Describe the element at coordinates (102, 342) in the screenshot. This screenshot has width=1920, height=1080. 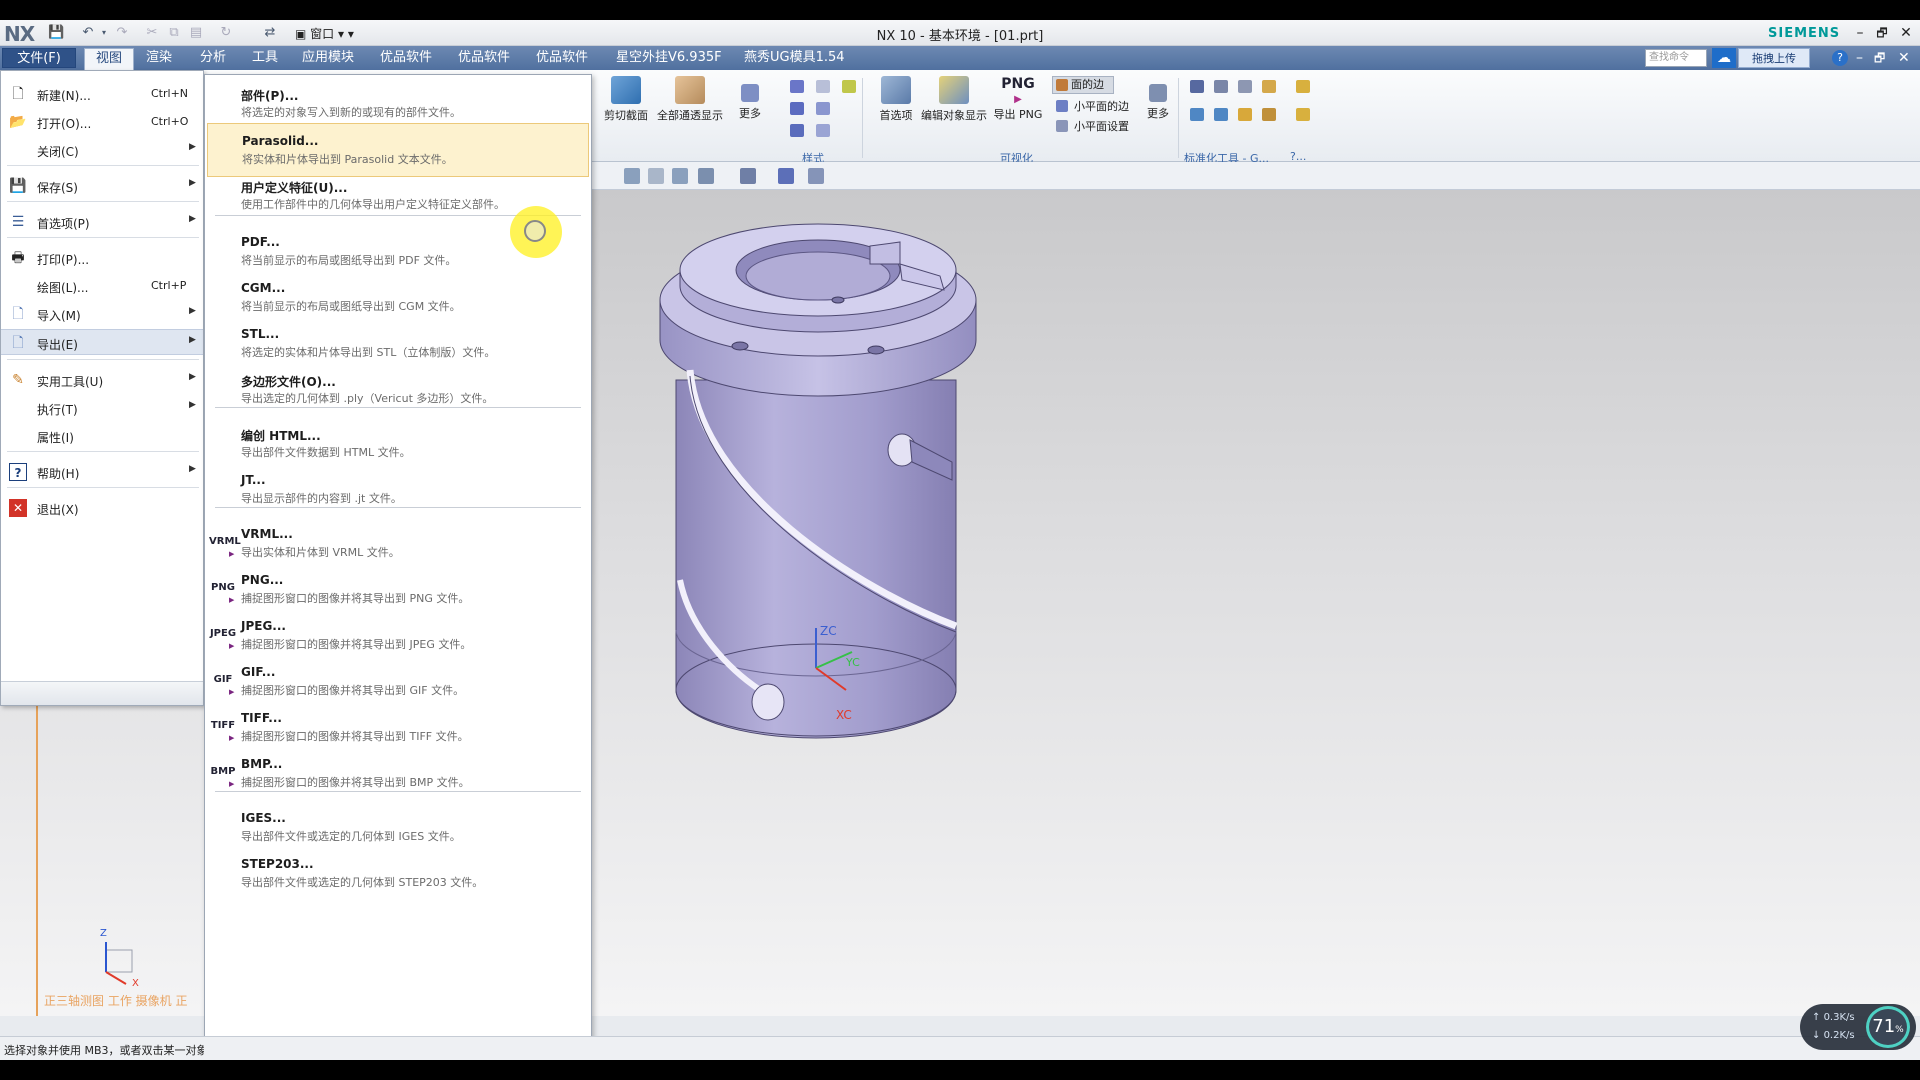
I see `menu-item-export: 🗋 导出(E) ▶` at that location.